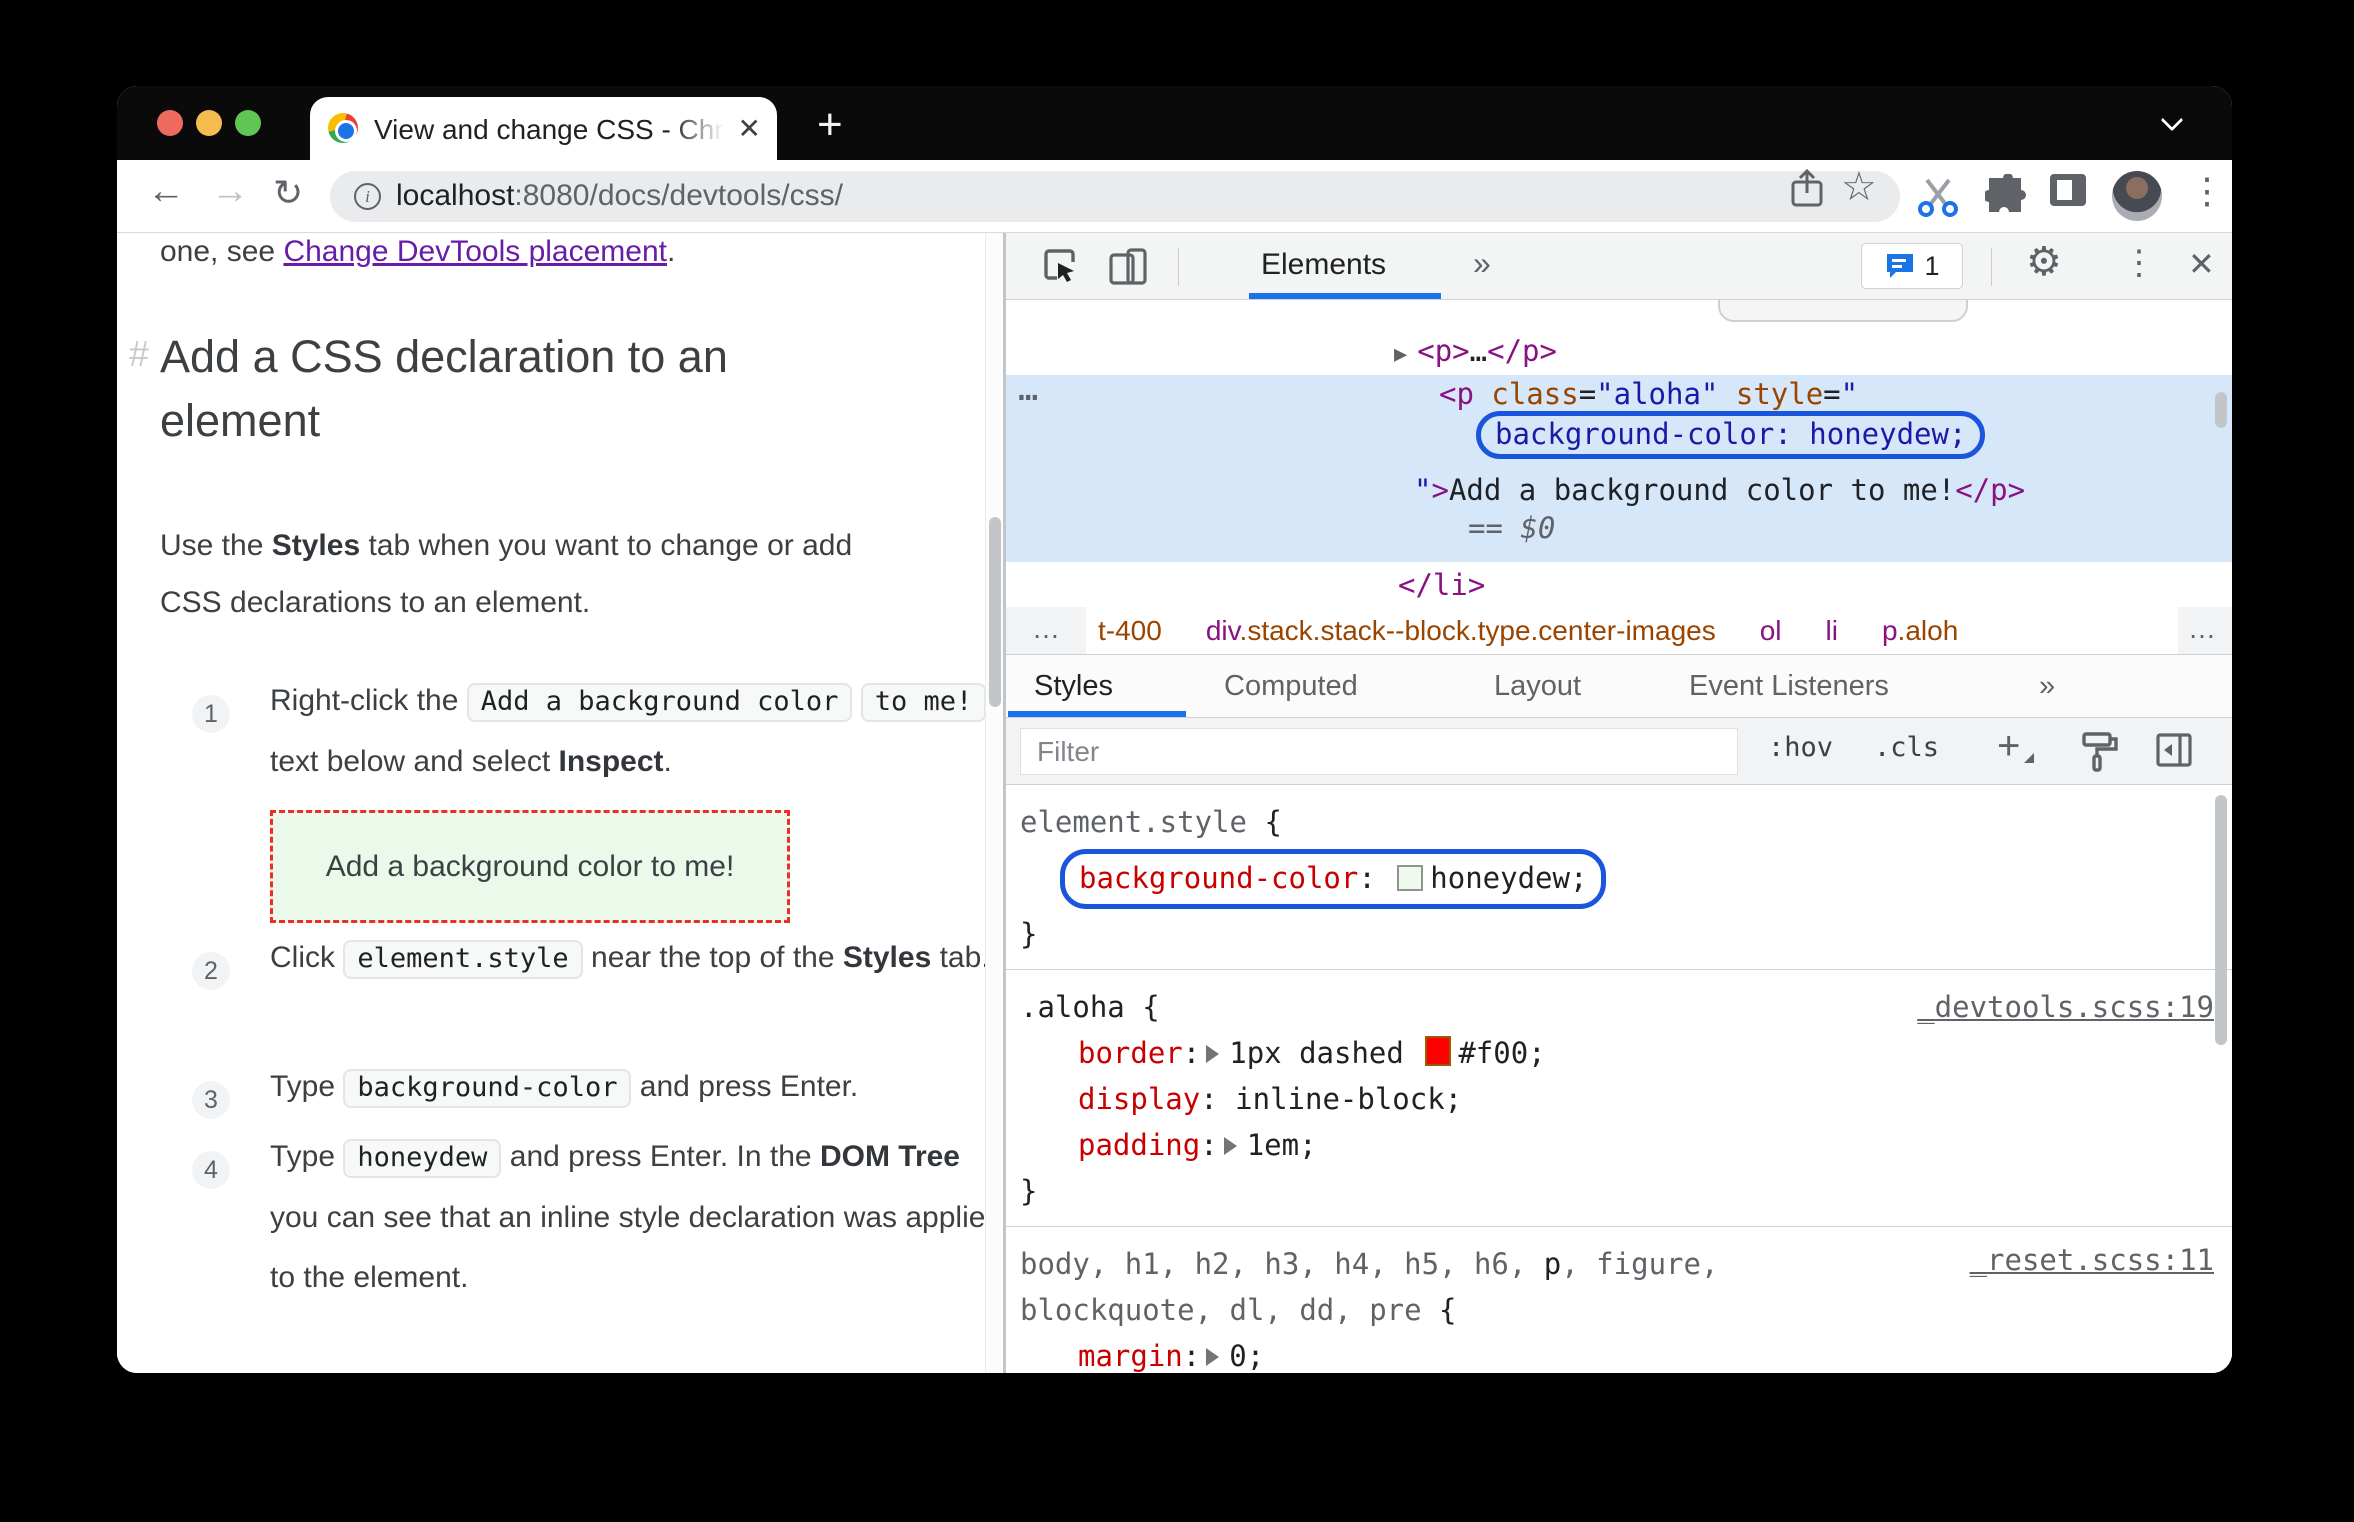 This screenshot has height=1522, width=2354. I want to click on dom-row-collapsed-p: ▶ <p>…</p>, so click(1475, 351).